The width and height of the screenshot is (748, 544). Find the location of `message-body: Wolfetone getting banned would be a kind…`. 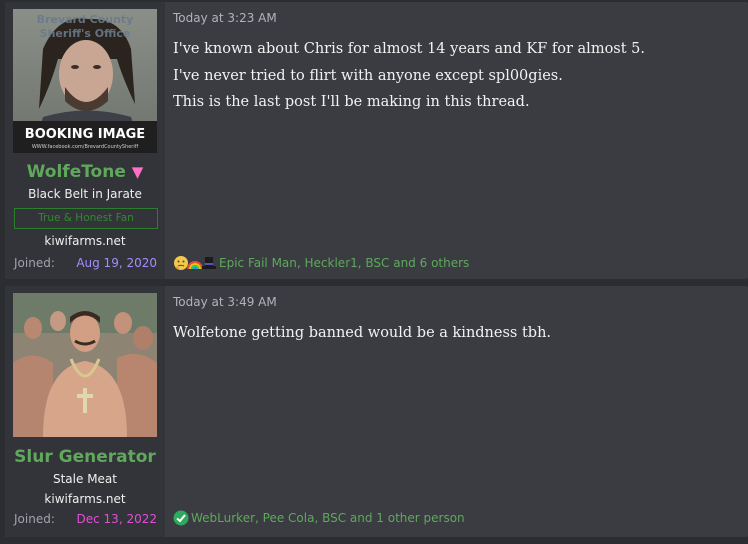

message-body: Wolfetone getting banned would be a kind… is located at coordinates (362, 333).